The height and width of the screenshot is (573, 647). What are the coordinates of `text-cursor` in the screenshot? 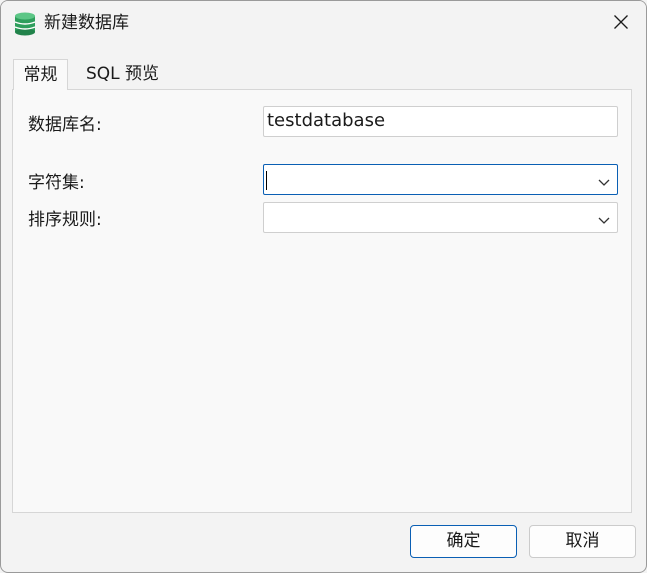 It's located at (266, 180).